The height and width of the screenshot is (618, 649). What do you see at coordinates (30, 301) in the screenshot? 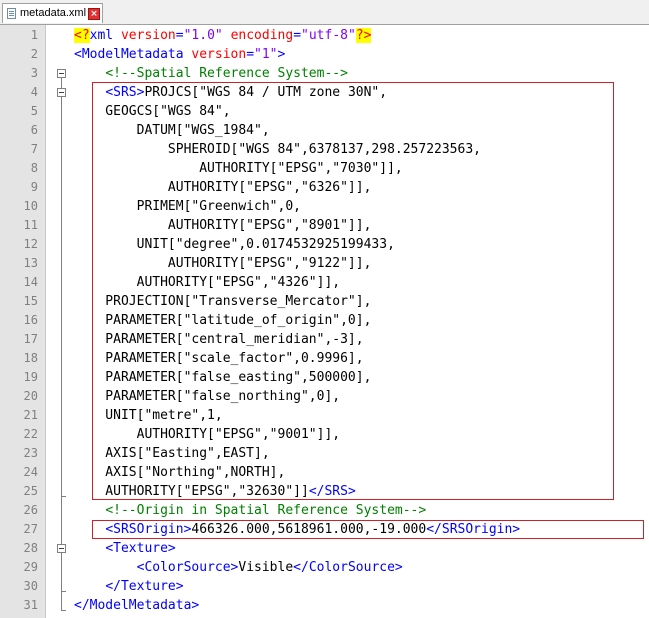
I see `line-number: 15` at bounding box center [30, 301].